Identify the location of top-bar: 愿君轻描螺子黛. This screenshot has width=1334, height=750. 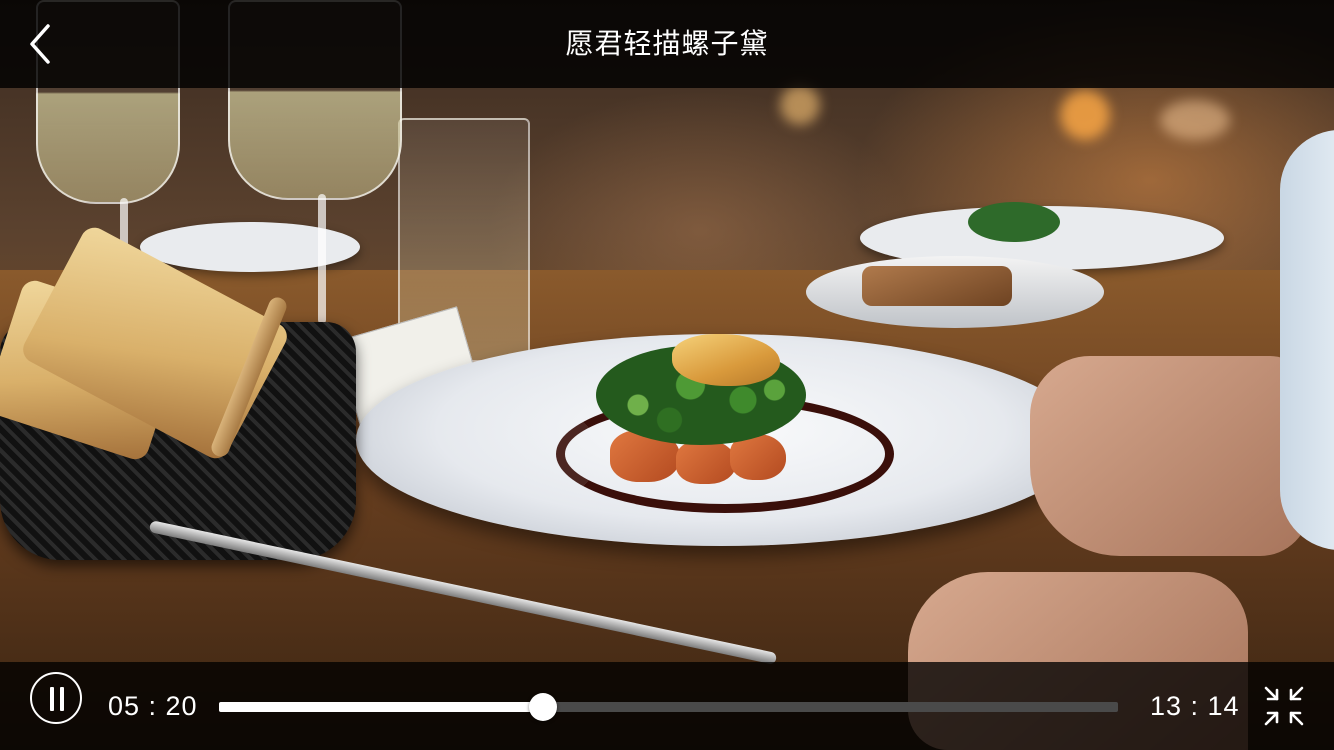
(667, 44).